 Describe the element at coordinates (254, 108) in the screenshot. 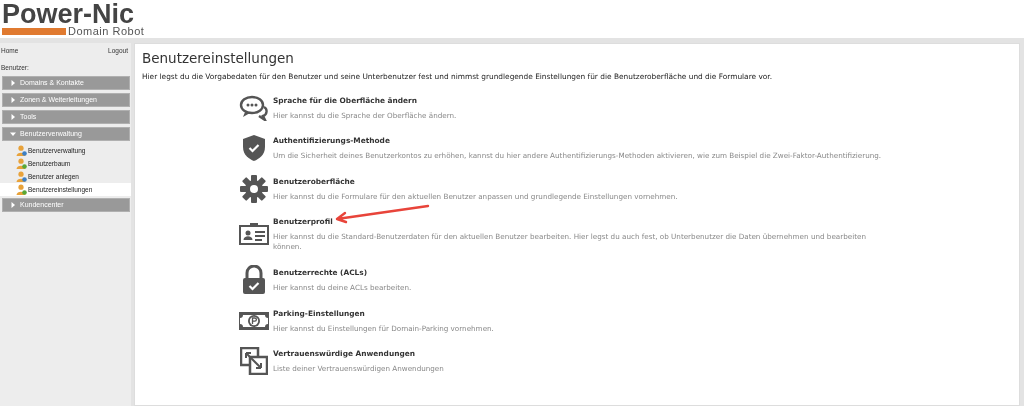

I see `chat-icon` at that location.